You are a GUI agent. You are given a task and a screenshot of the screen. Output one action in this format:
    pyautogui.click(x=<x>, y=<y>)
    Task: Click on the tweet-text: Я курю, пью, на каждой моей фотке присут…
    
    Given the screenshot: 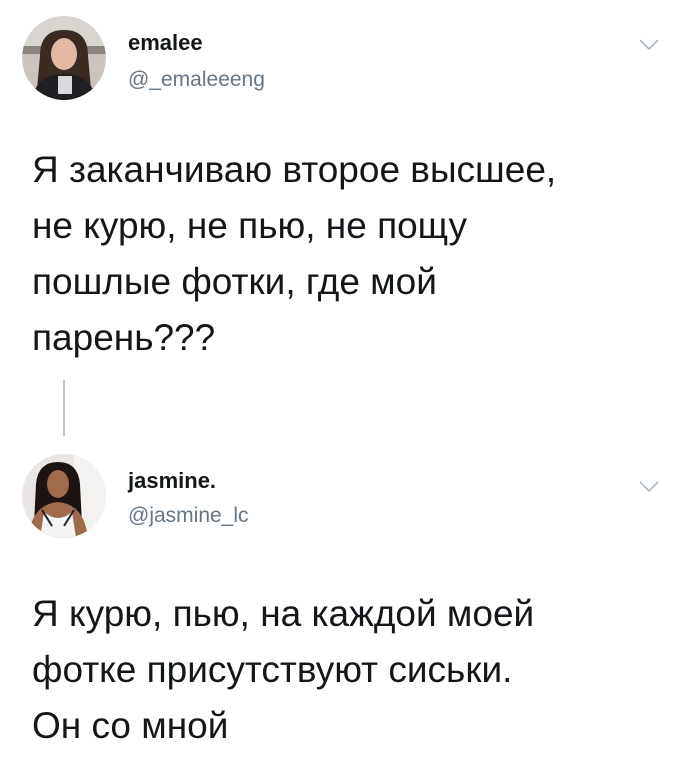 What is the action you would take?
    pyautogui.click(x=283, y=669)
    